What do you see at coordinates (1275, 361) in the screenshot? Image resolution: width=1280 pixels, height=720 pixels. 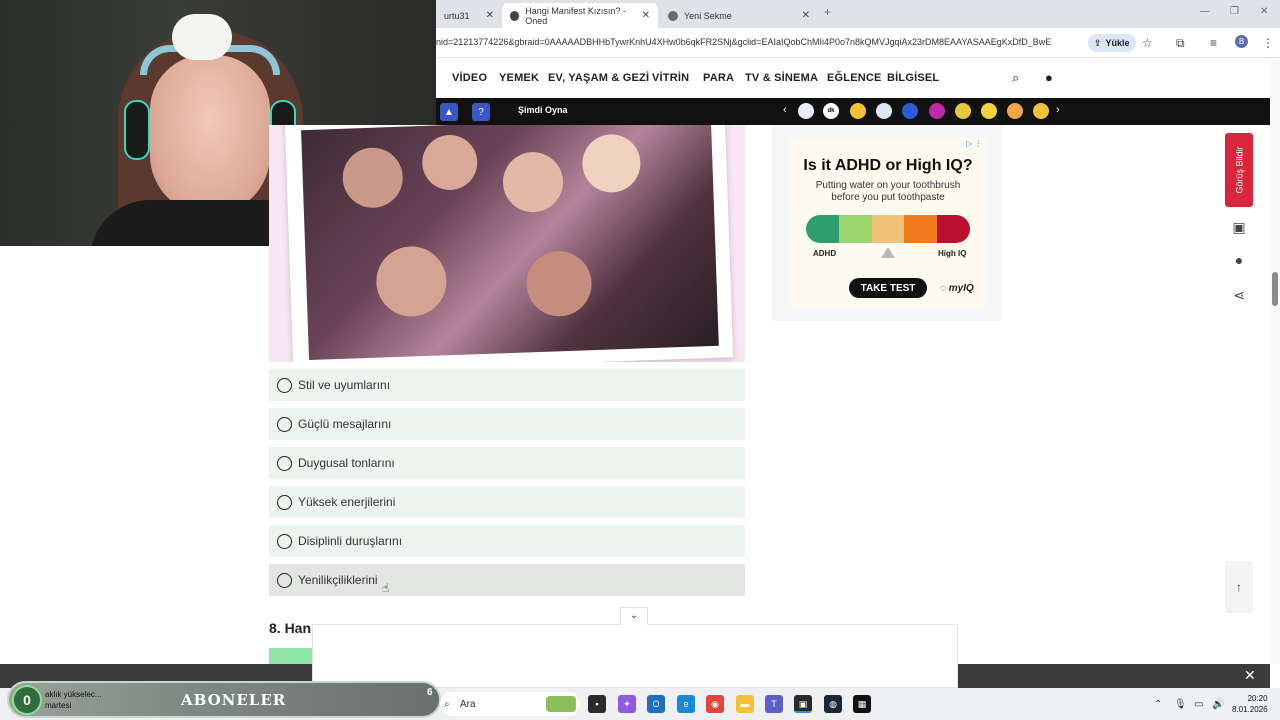 I see `page-scrollbar` at bounding box center [1275, 361].